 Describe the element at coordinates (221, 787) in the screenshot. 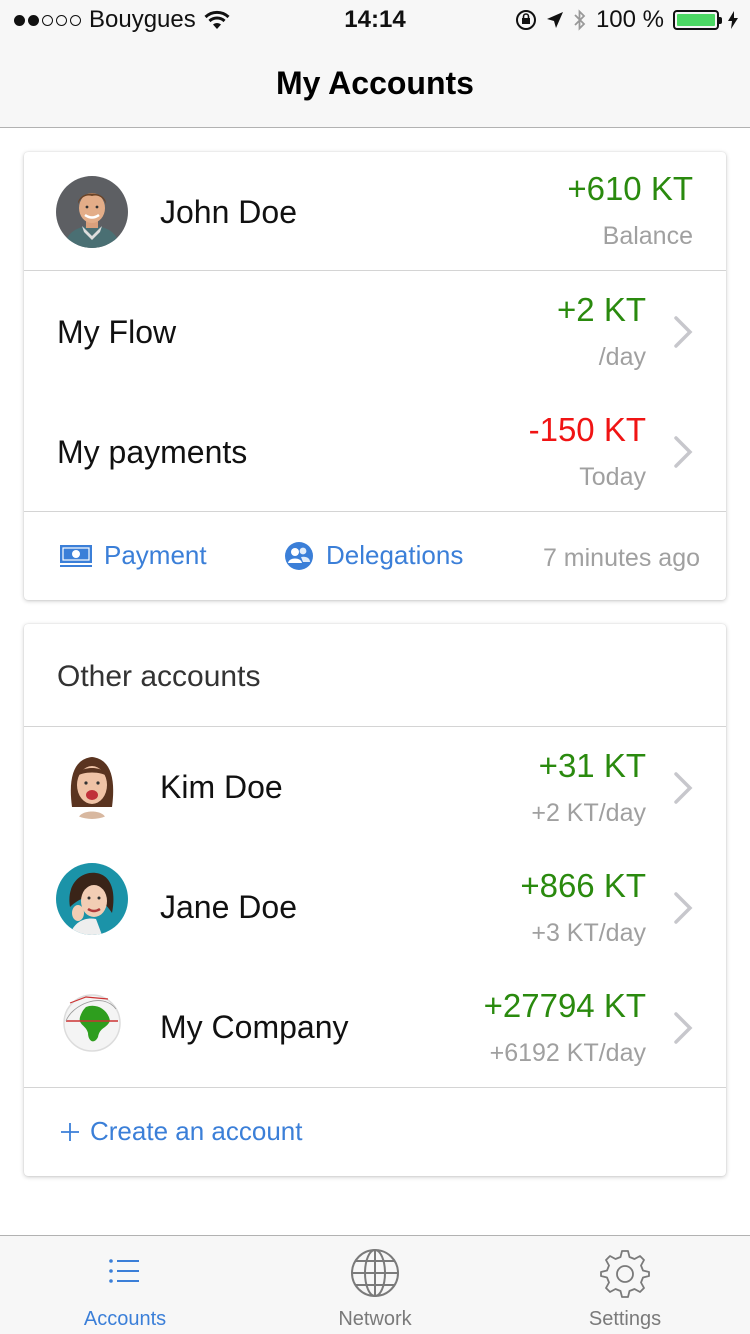

I see `account-name: Kim Doe` at that location.